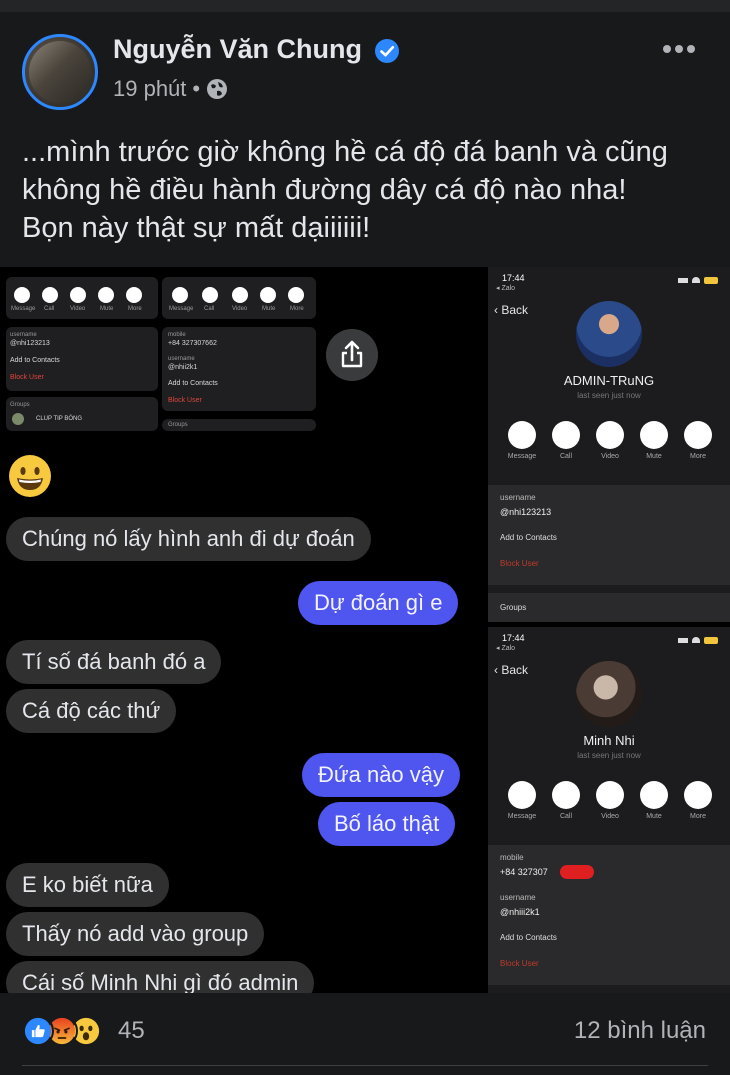 The width and height of the screenshot is (730, 1075). Describe the element at coordinates (82, 298) in the screenshot. I see `mini-profile-card: Message Call Video Mute More` at that location.